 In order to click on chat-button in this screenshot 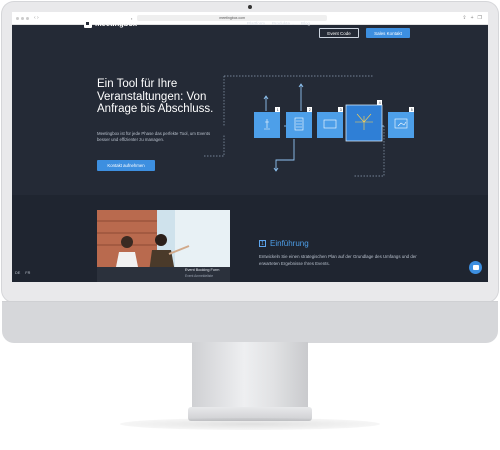, I will do `click(475, 267)`.